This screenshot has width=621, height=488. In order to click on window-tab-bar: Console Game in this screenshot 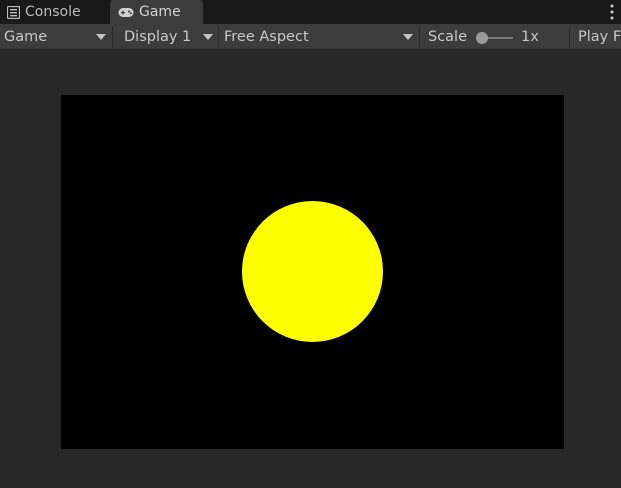, I will do `click(310, 12)`.